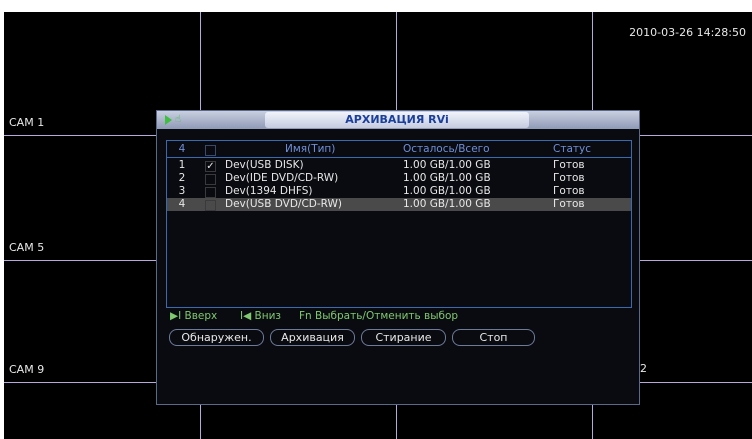  I want to click on dialog-title: АРХИВАЦИЯ RVi, so click(397, 119).